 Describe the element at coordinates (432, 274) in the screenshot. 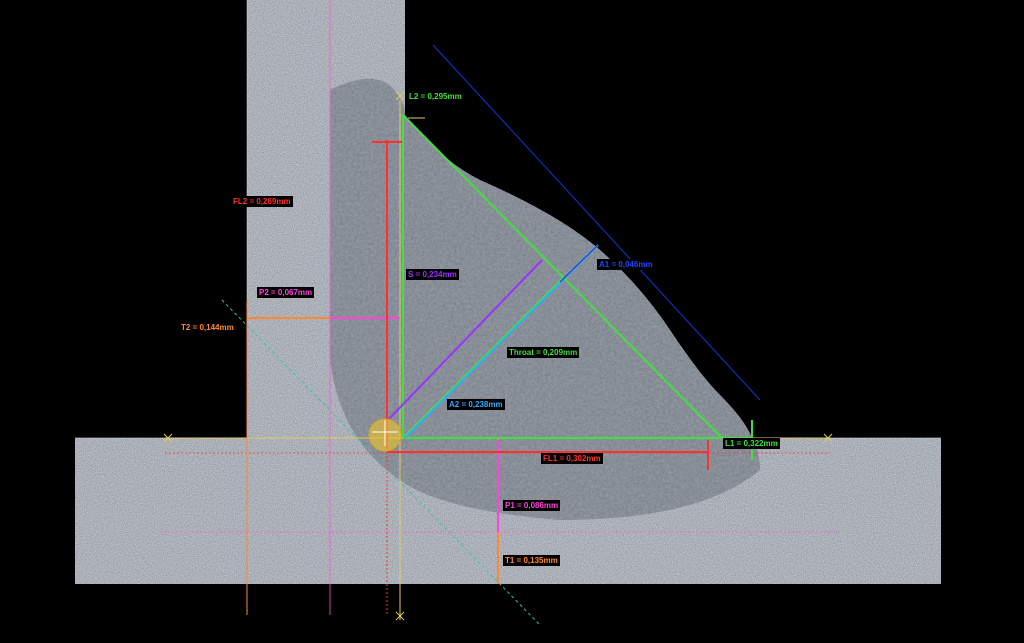

I see `label-s: S = 0,234mm` at that location.